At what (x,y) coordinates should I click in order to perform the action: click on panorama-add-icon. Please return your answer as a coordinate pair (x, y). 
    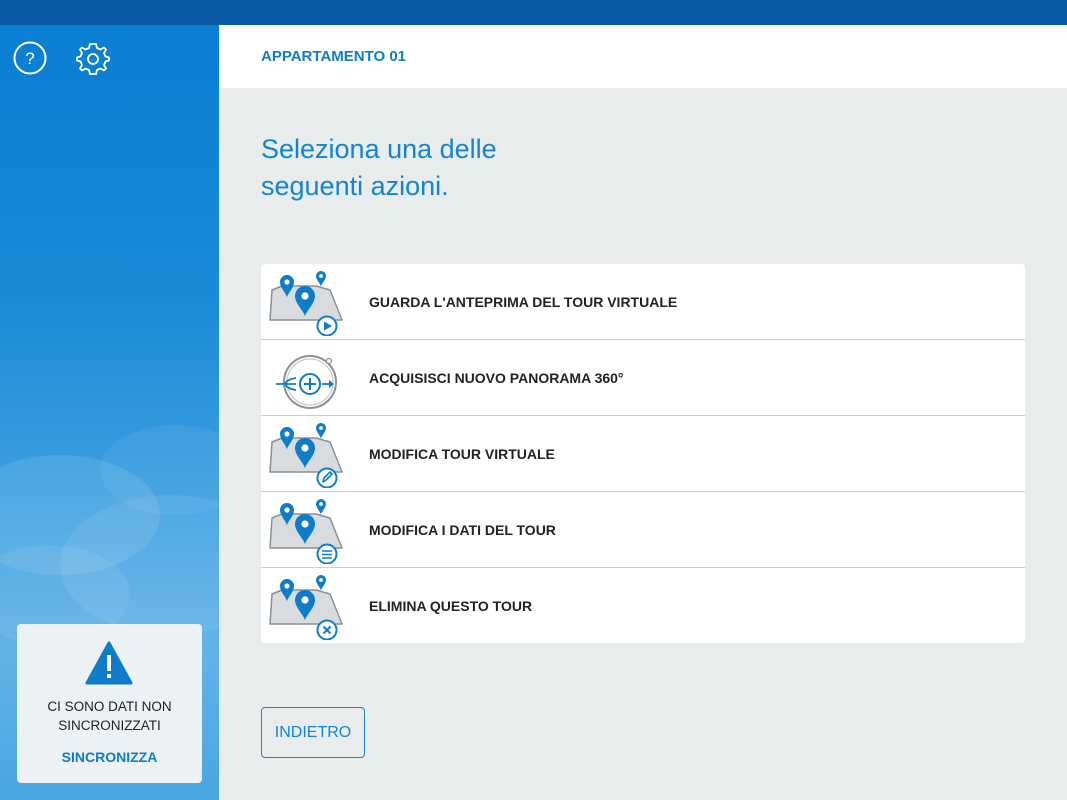
    Looking at the image, I should click on (306, 382).